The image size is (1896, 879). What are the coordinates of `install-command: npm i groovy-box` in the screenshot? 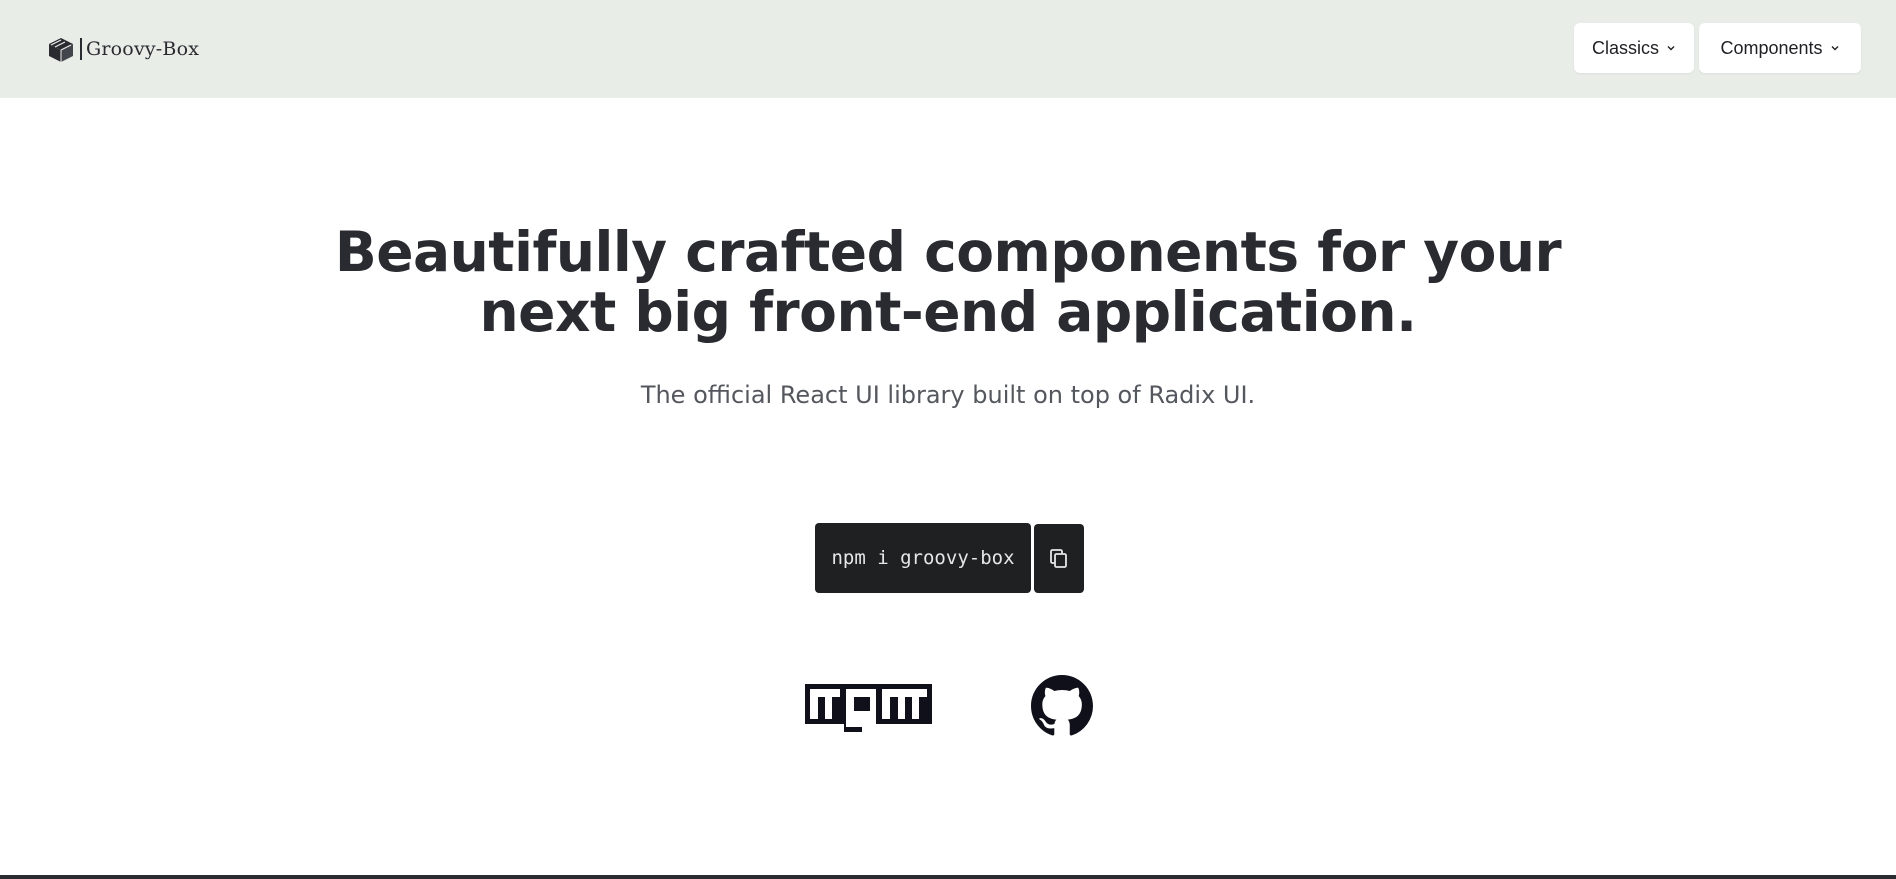 It's located at (923, 558).